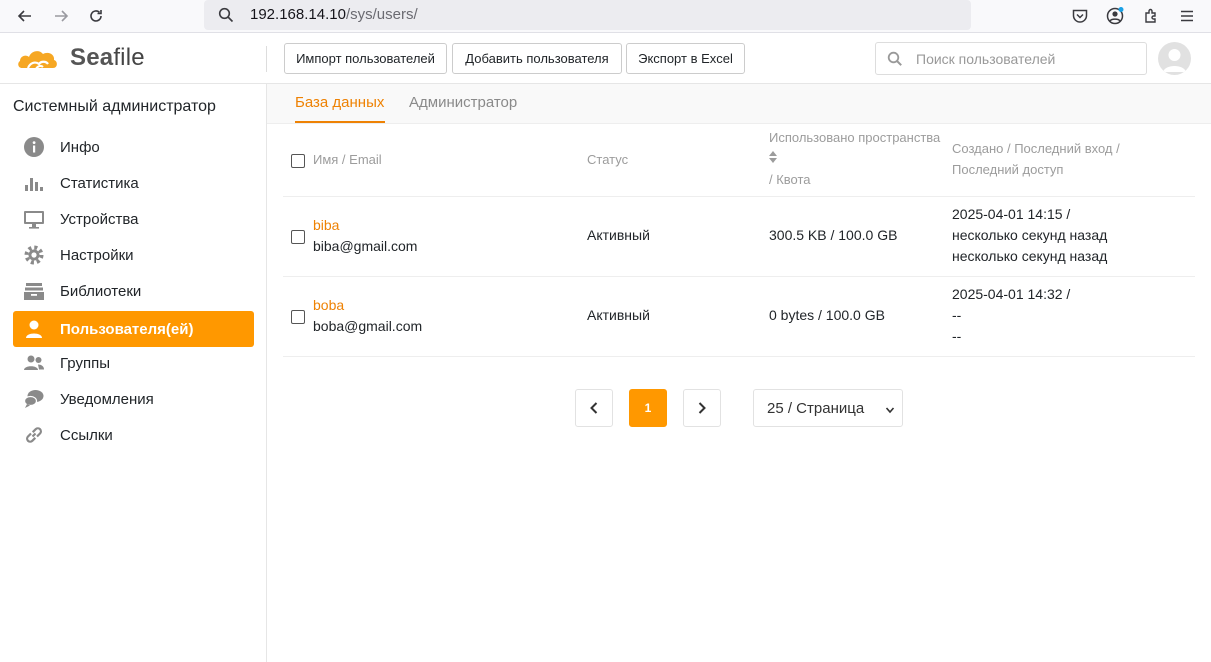 This screenshot has height=662, width=1211. I want to click on header-divider, so click(266, 59).